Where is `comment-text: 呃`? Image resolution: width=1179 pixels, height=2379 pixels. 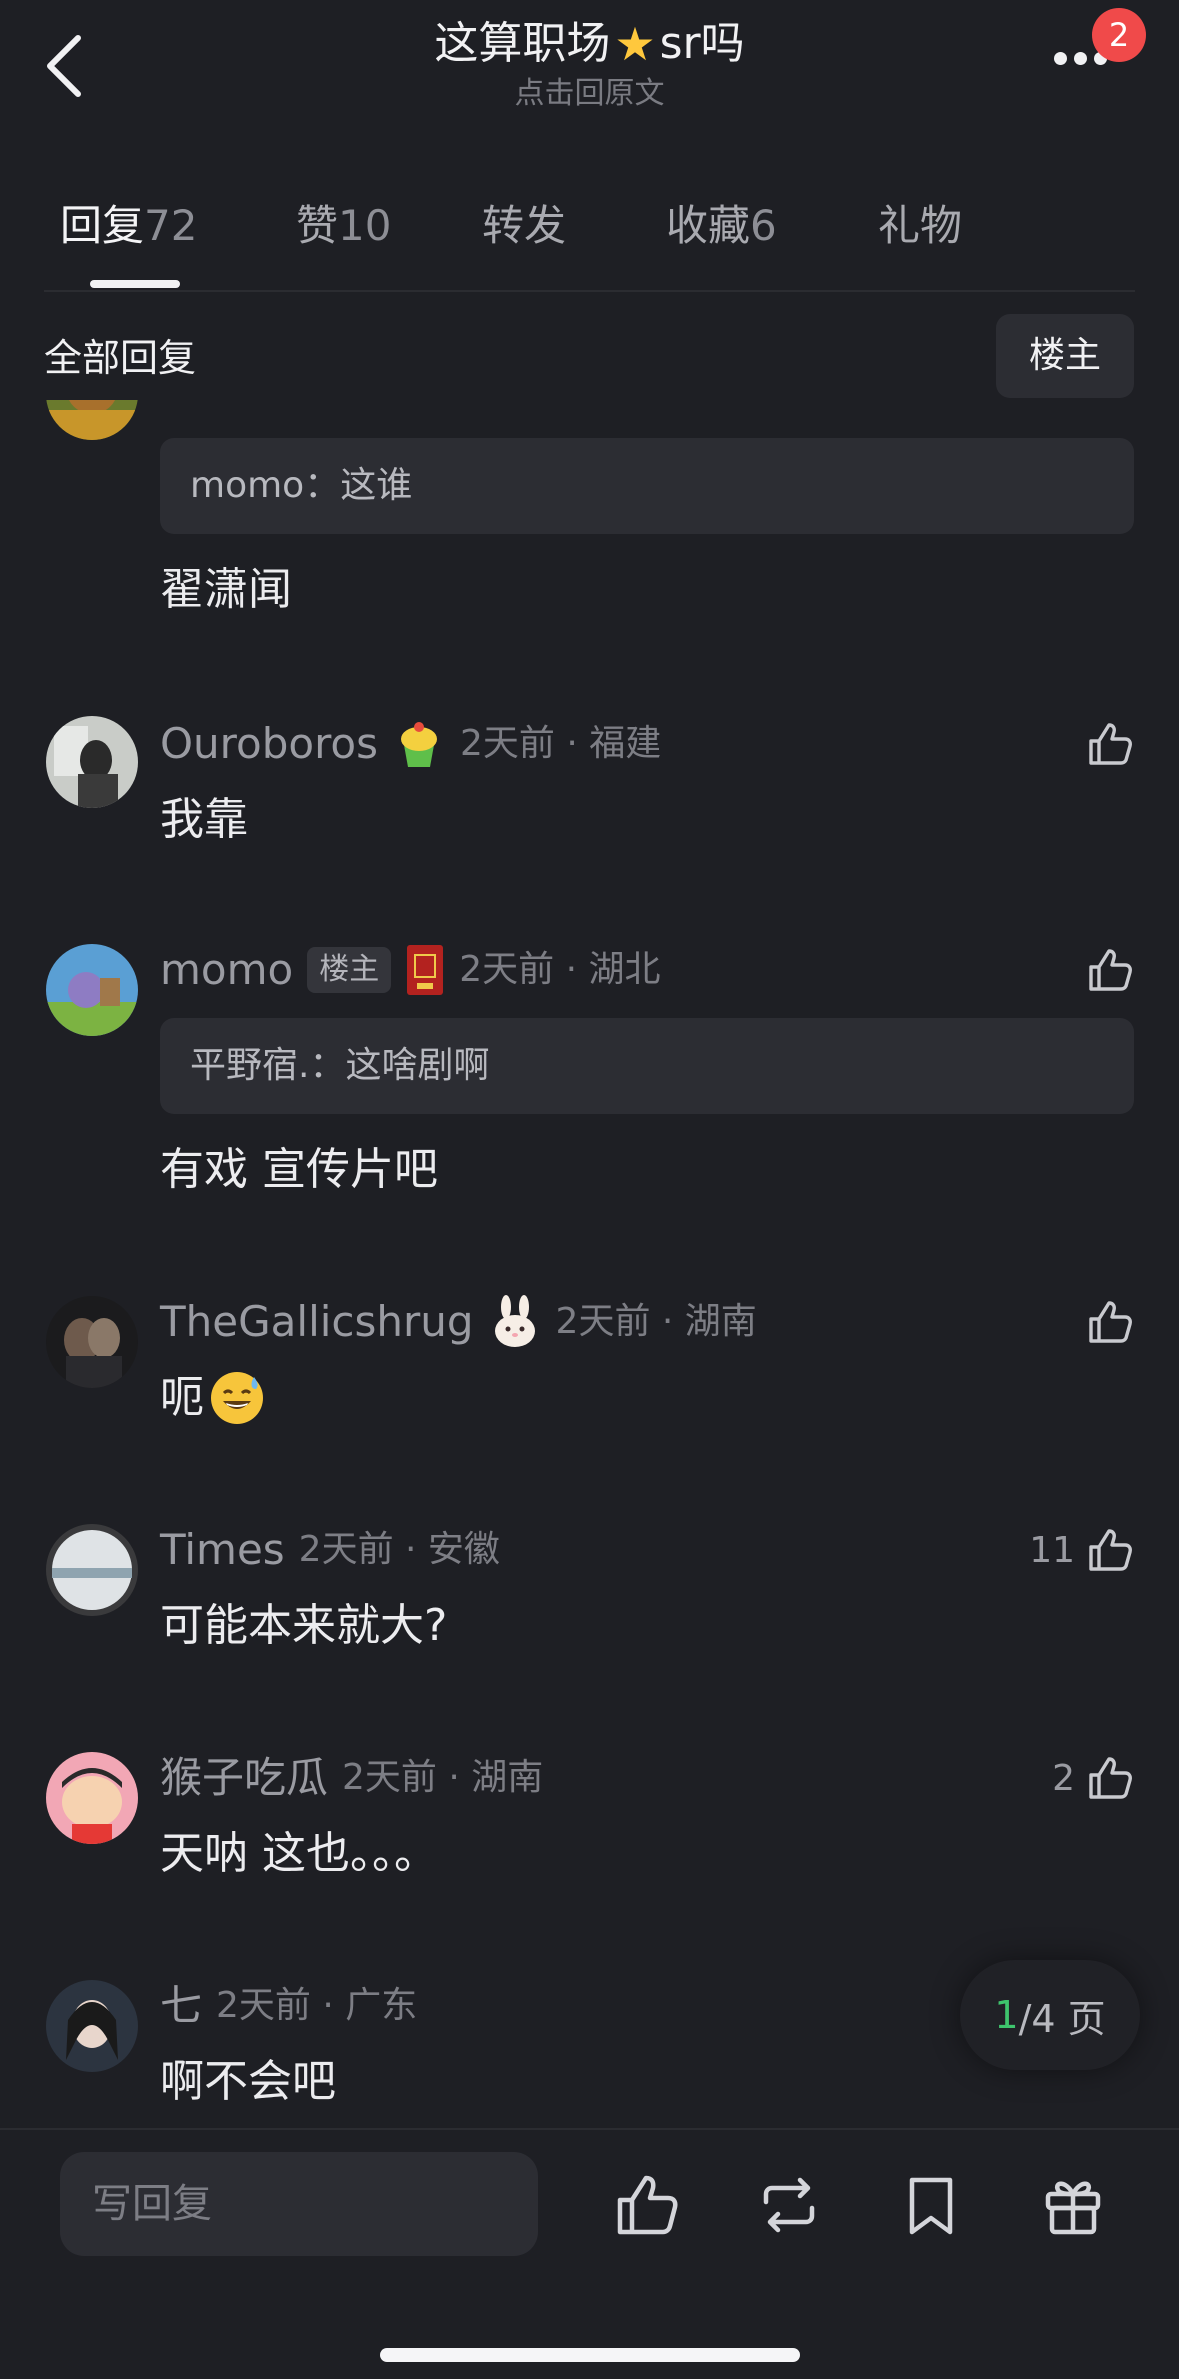 comment-text: 呃 is located at coordinates (213, 1398).